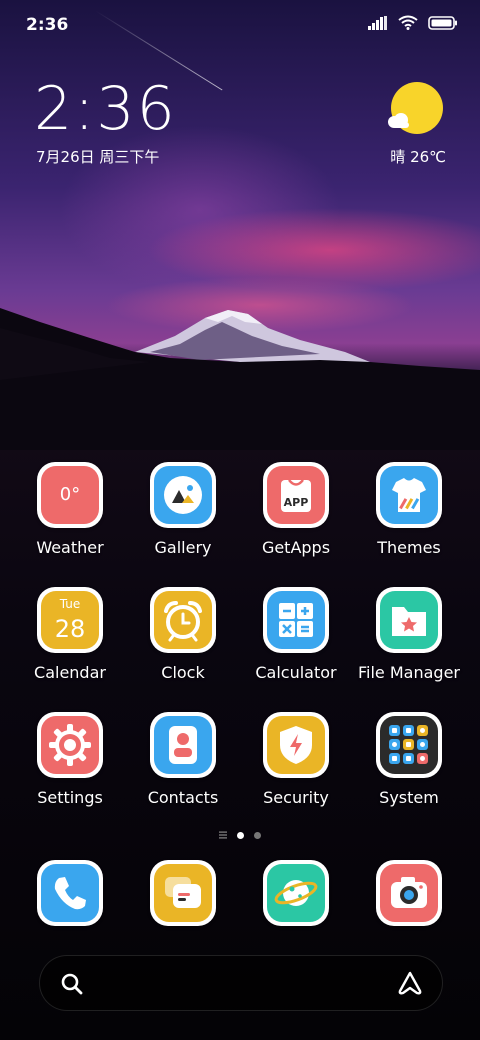 This screenshot has width=480, height=1040. I want to click on dock-messages, so click(183, 893).